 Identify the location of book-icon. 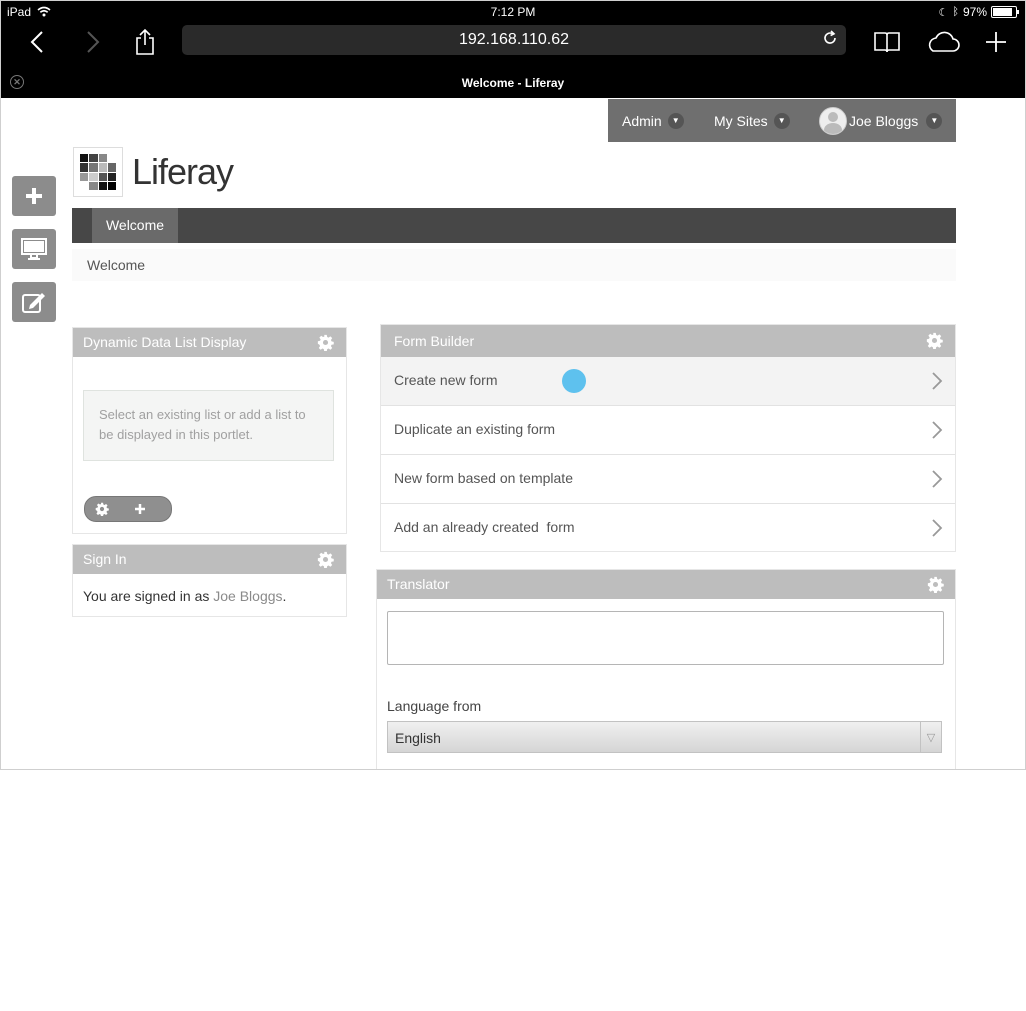
(887, 42).